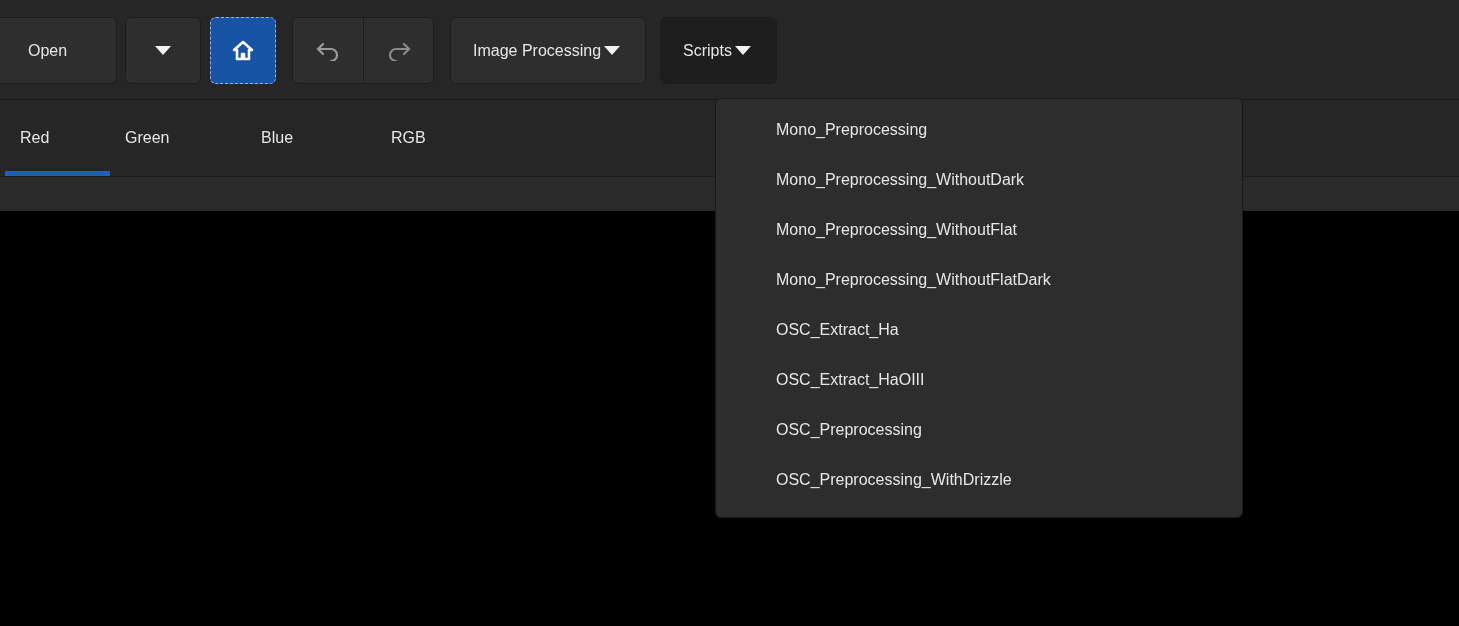  I want to click on menu-button: Image Processing, so click(548, 50).